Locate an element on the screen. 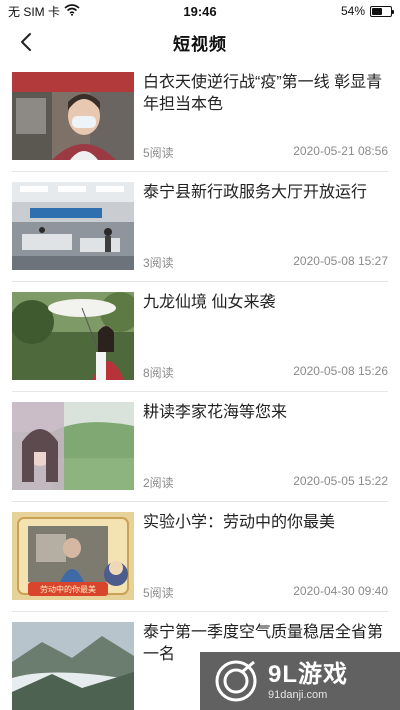 The width and height of the screenshot is (400, 710). back-button is located at coordinates (26, 42).